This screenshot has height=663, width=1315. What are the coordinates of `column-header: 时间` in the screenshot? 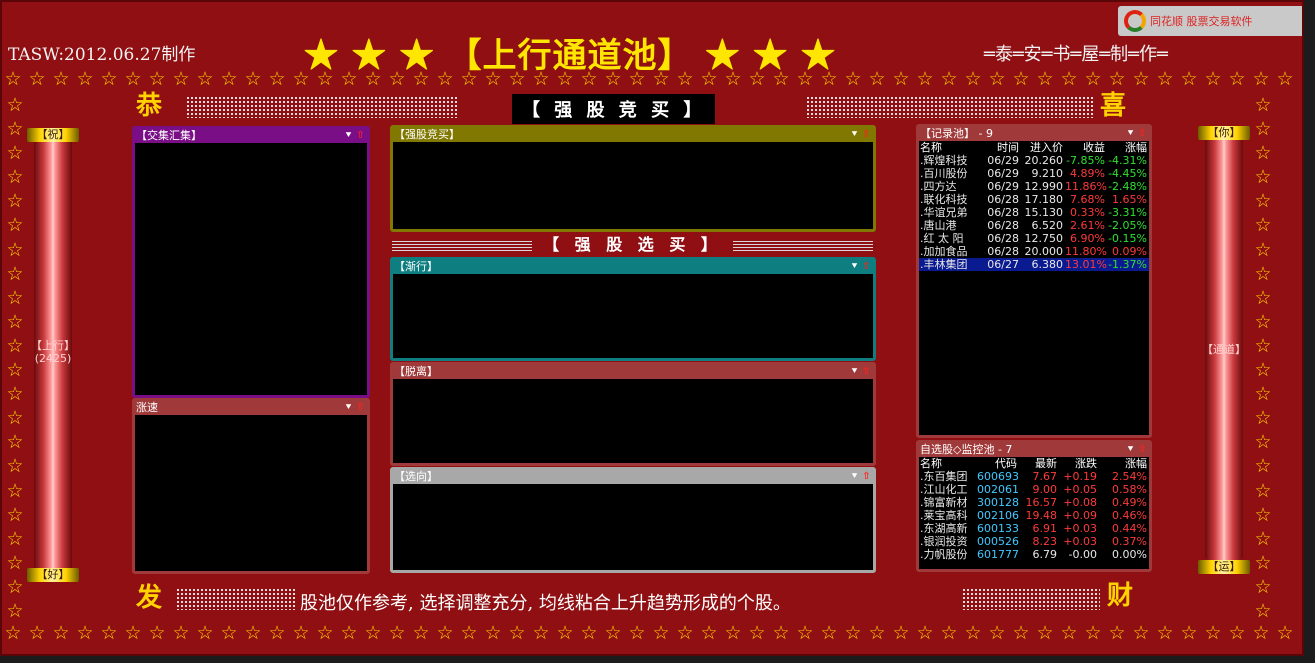 It's located at (1002, 147).